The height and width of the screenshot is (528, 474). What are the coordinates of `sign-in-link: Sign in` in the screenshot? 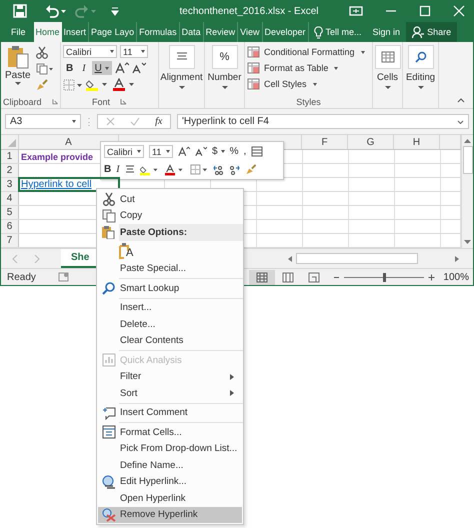 It's located at (386, 32).